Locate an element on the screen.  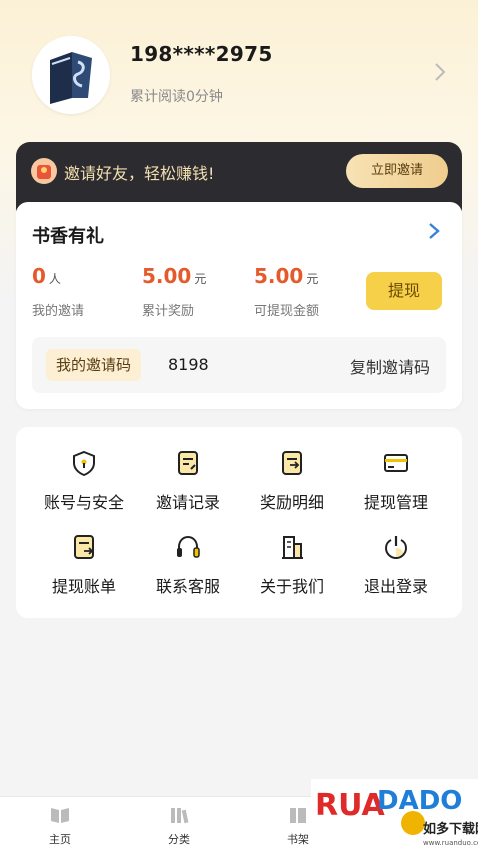
menu-label: 联系客服 is located at coordinates (187, 586).